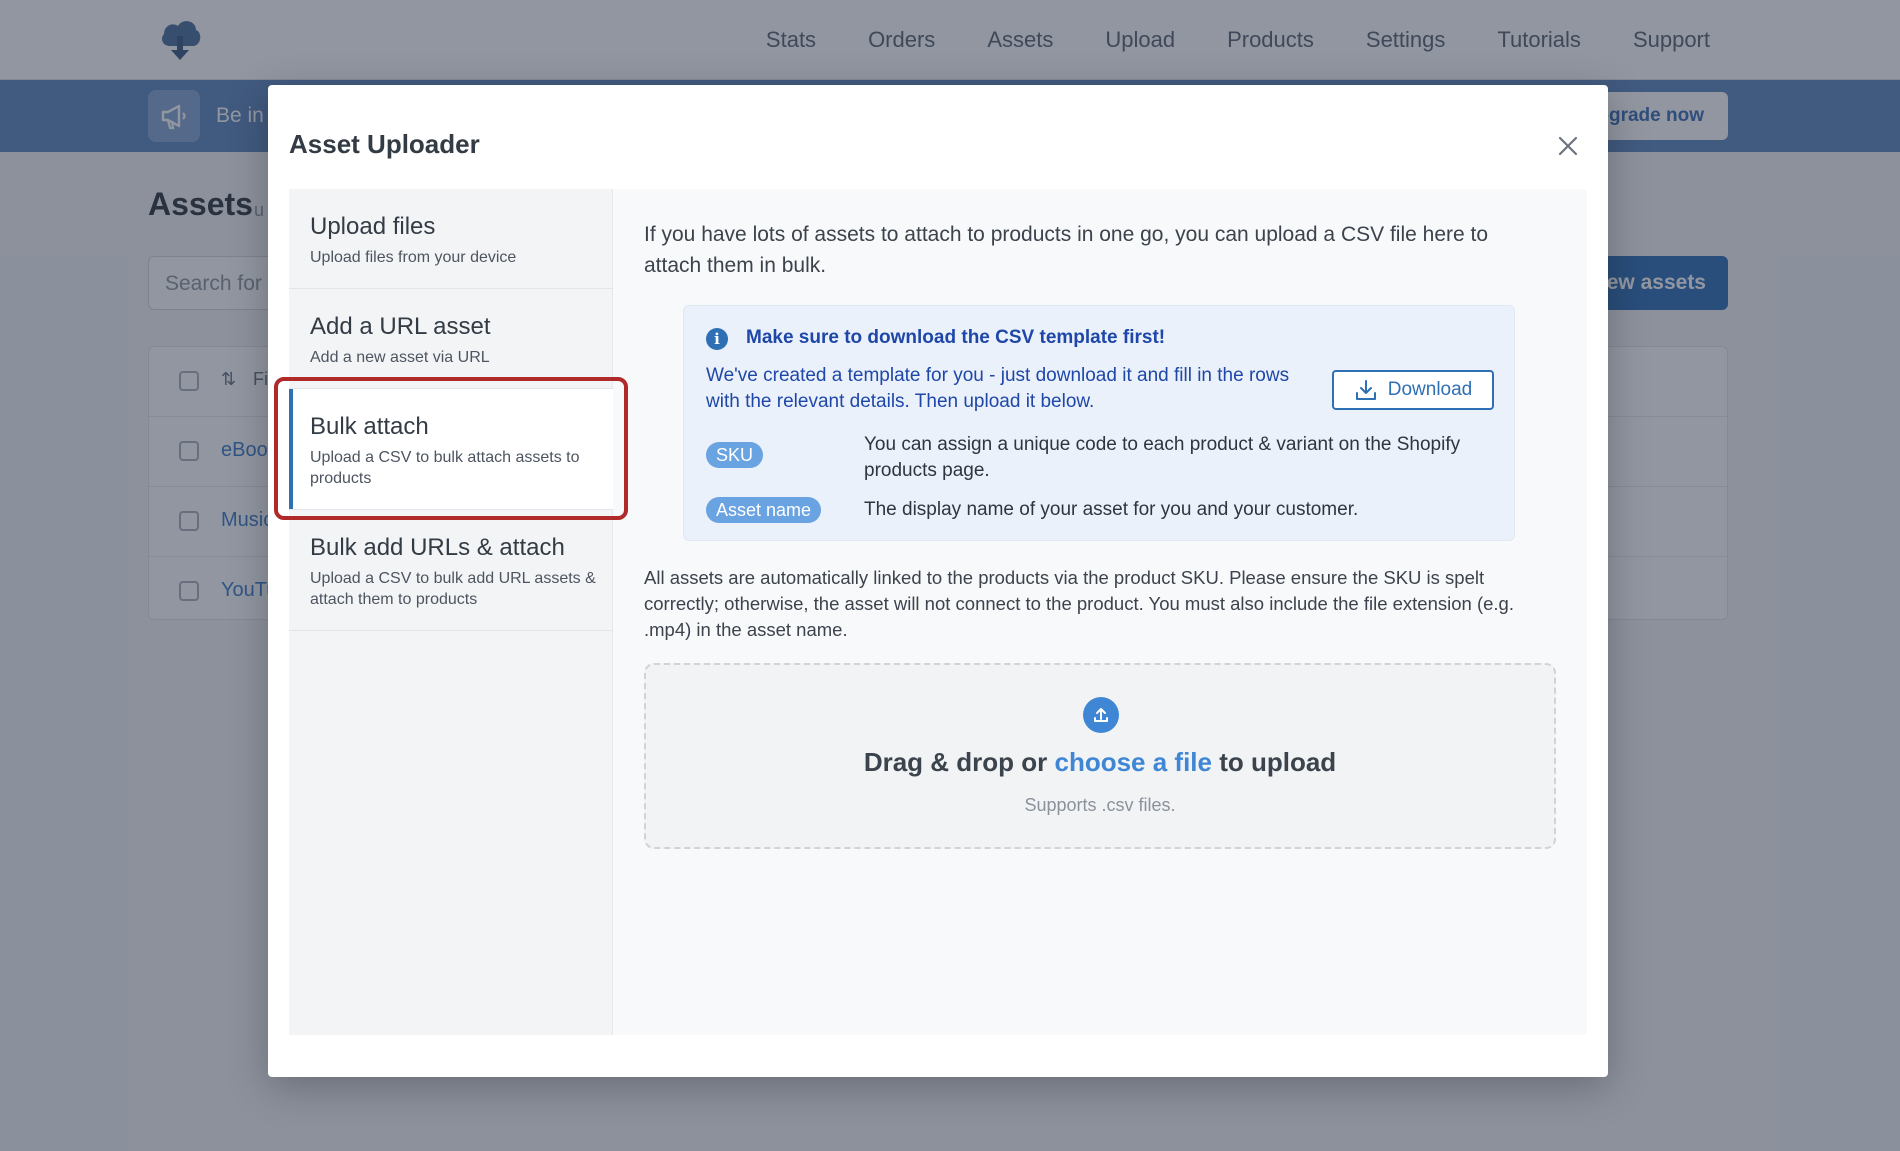  Describe the element at coordinates (1365, 390) in the screenshot. I see `download-icon` at that location.